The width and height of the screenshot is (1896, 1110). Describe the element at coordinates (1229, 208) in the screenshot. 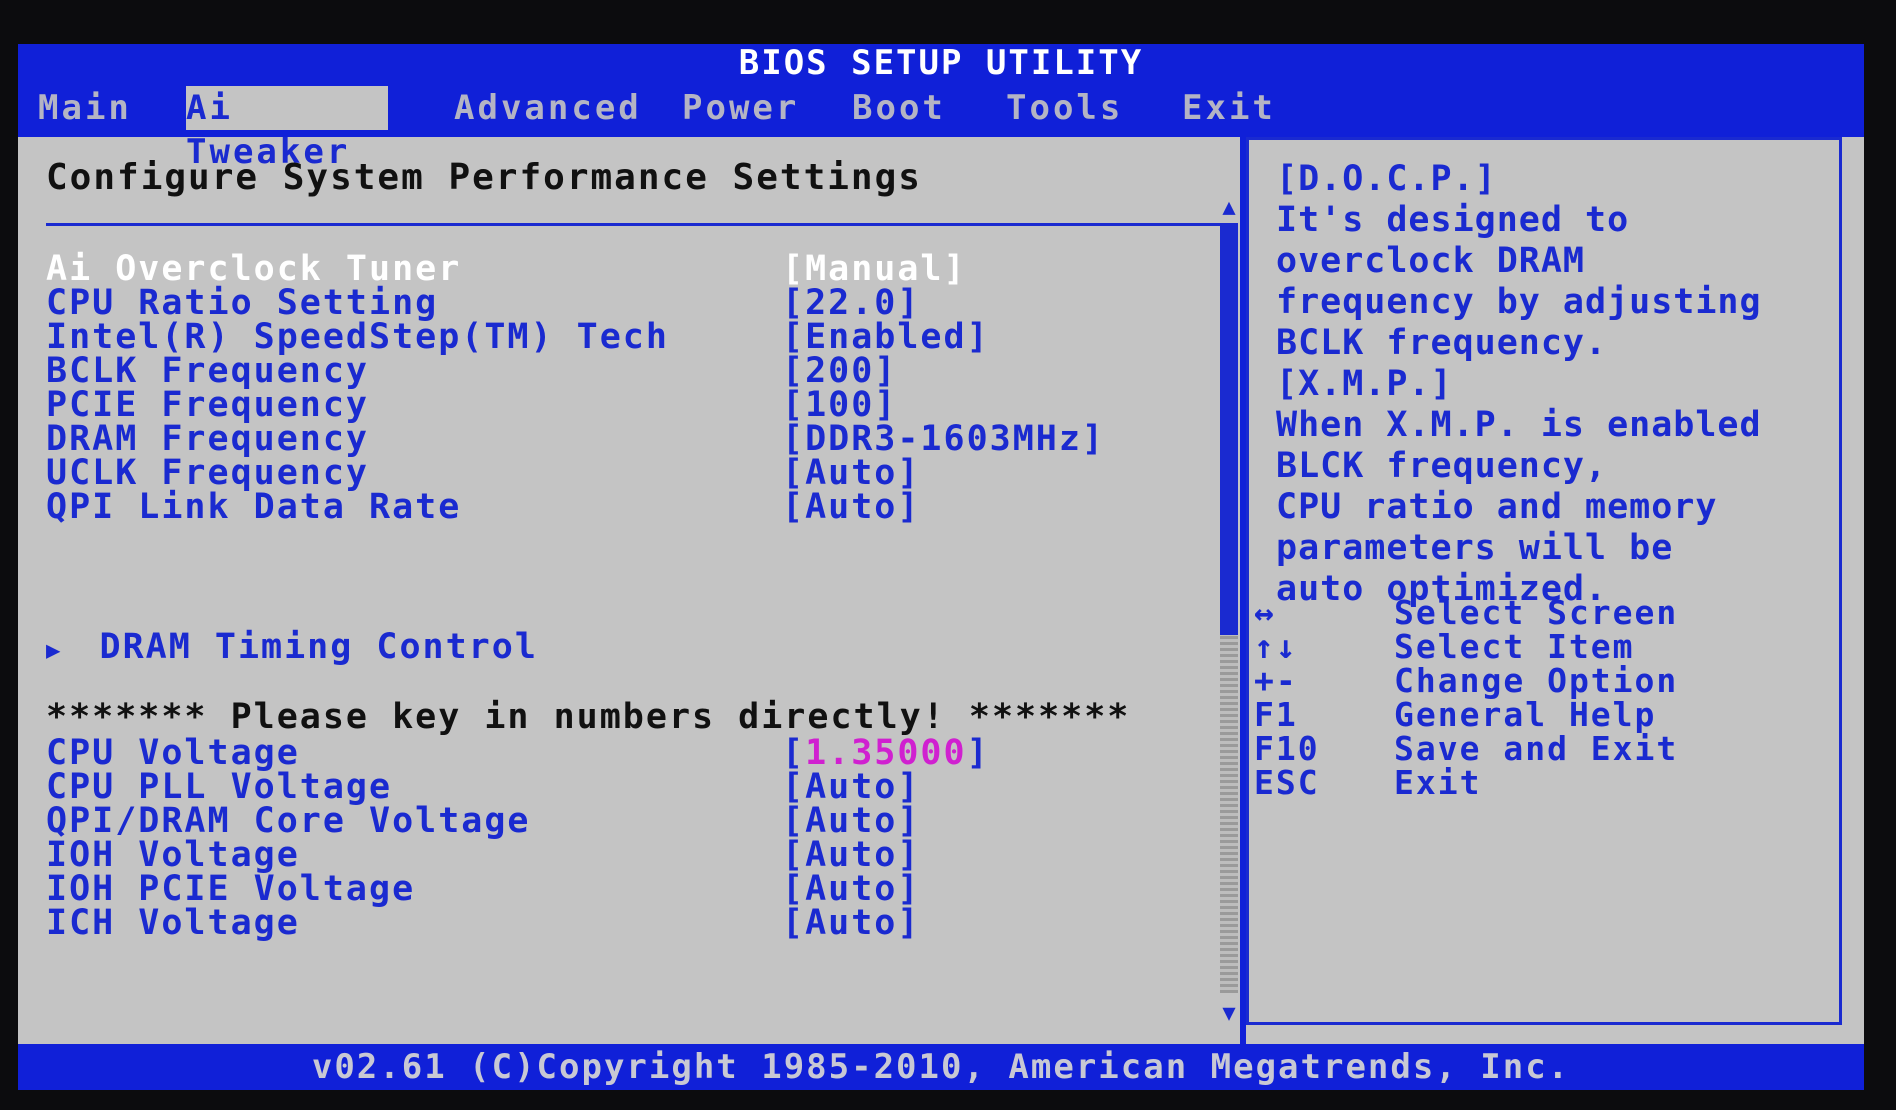

I see `scroll-up-arrow-icon: ▲` at that location.